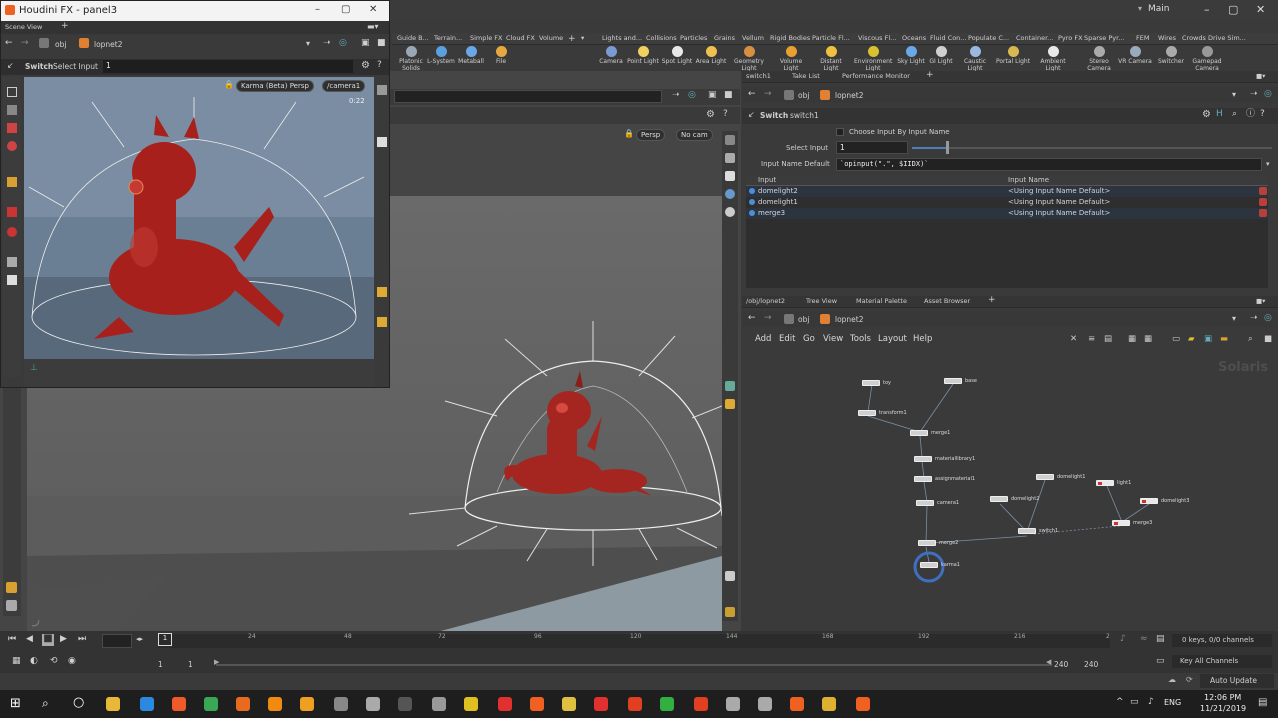  What do you see at coordinates (1049, 164) in the screenshot?
I see `input-name-default-field: `opinput(".", $IIDX)`` at bounding box center [1049, 164].